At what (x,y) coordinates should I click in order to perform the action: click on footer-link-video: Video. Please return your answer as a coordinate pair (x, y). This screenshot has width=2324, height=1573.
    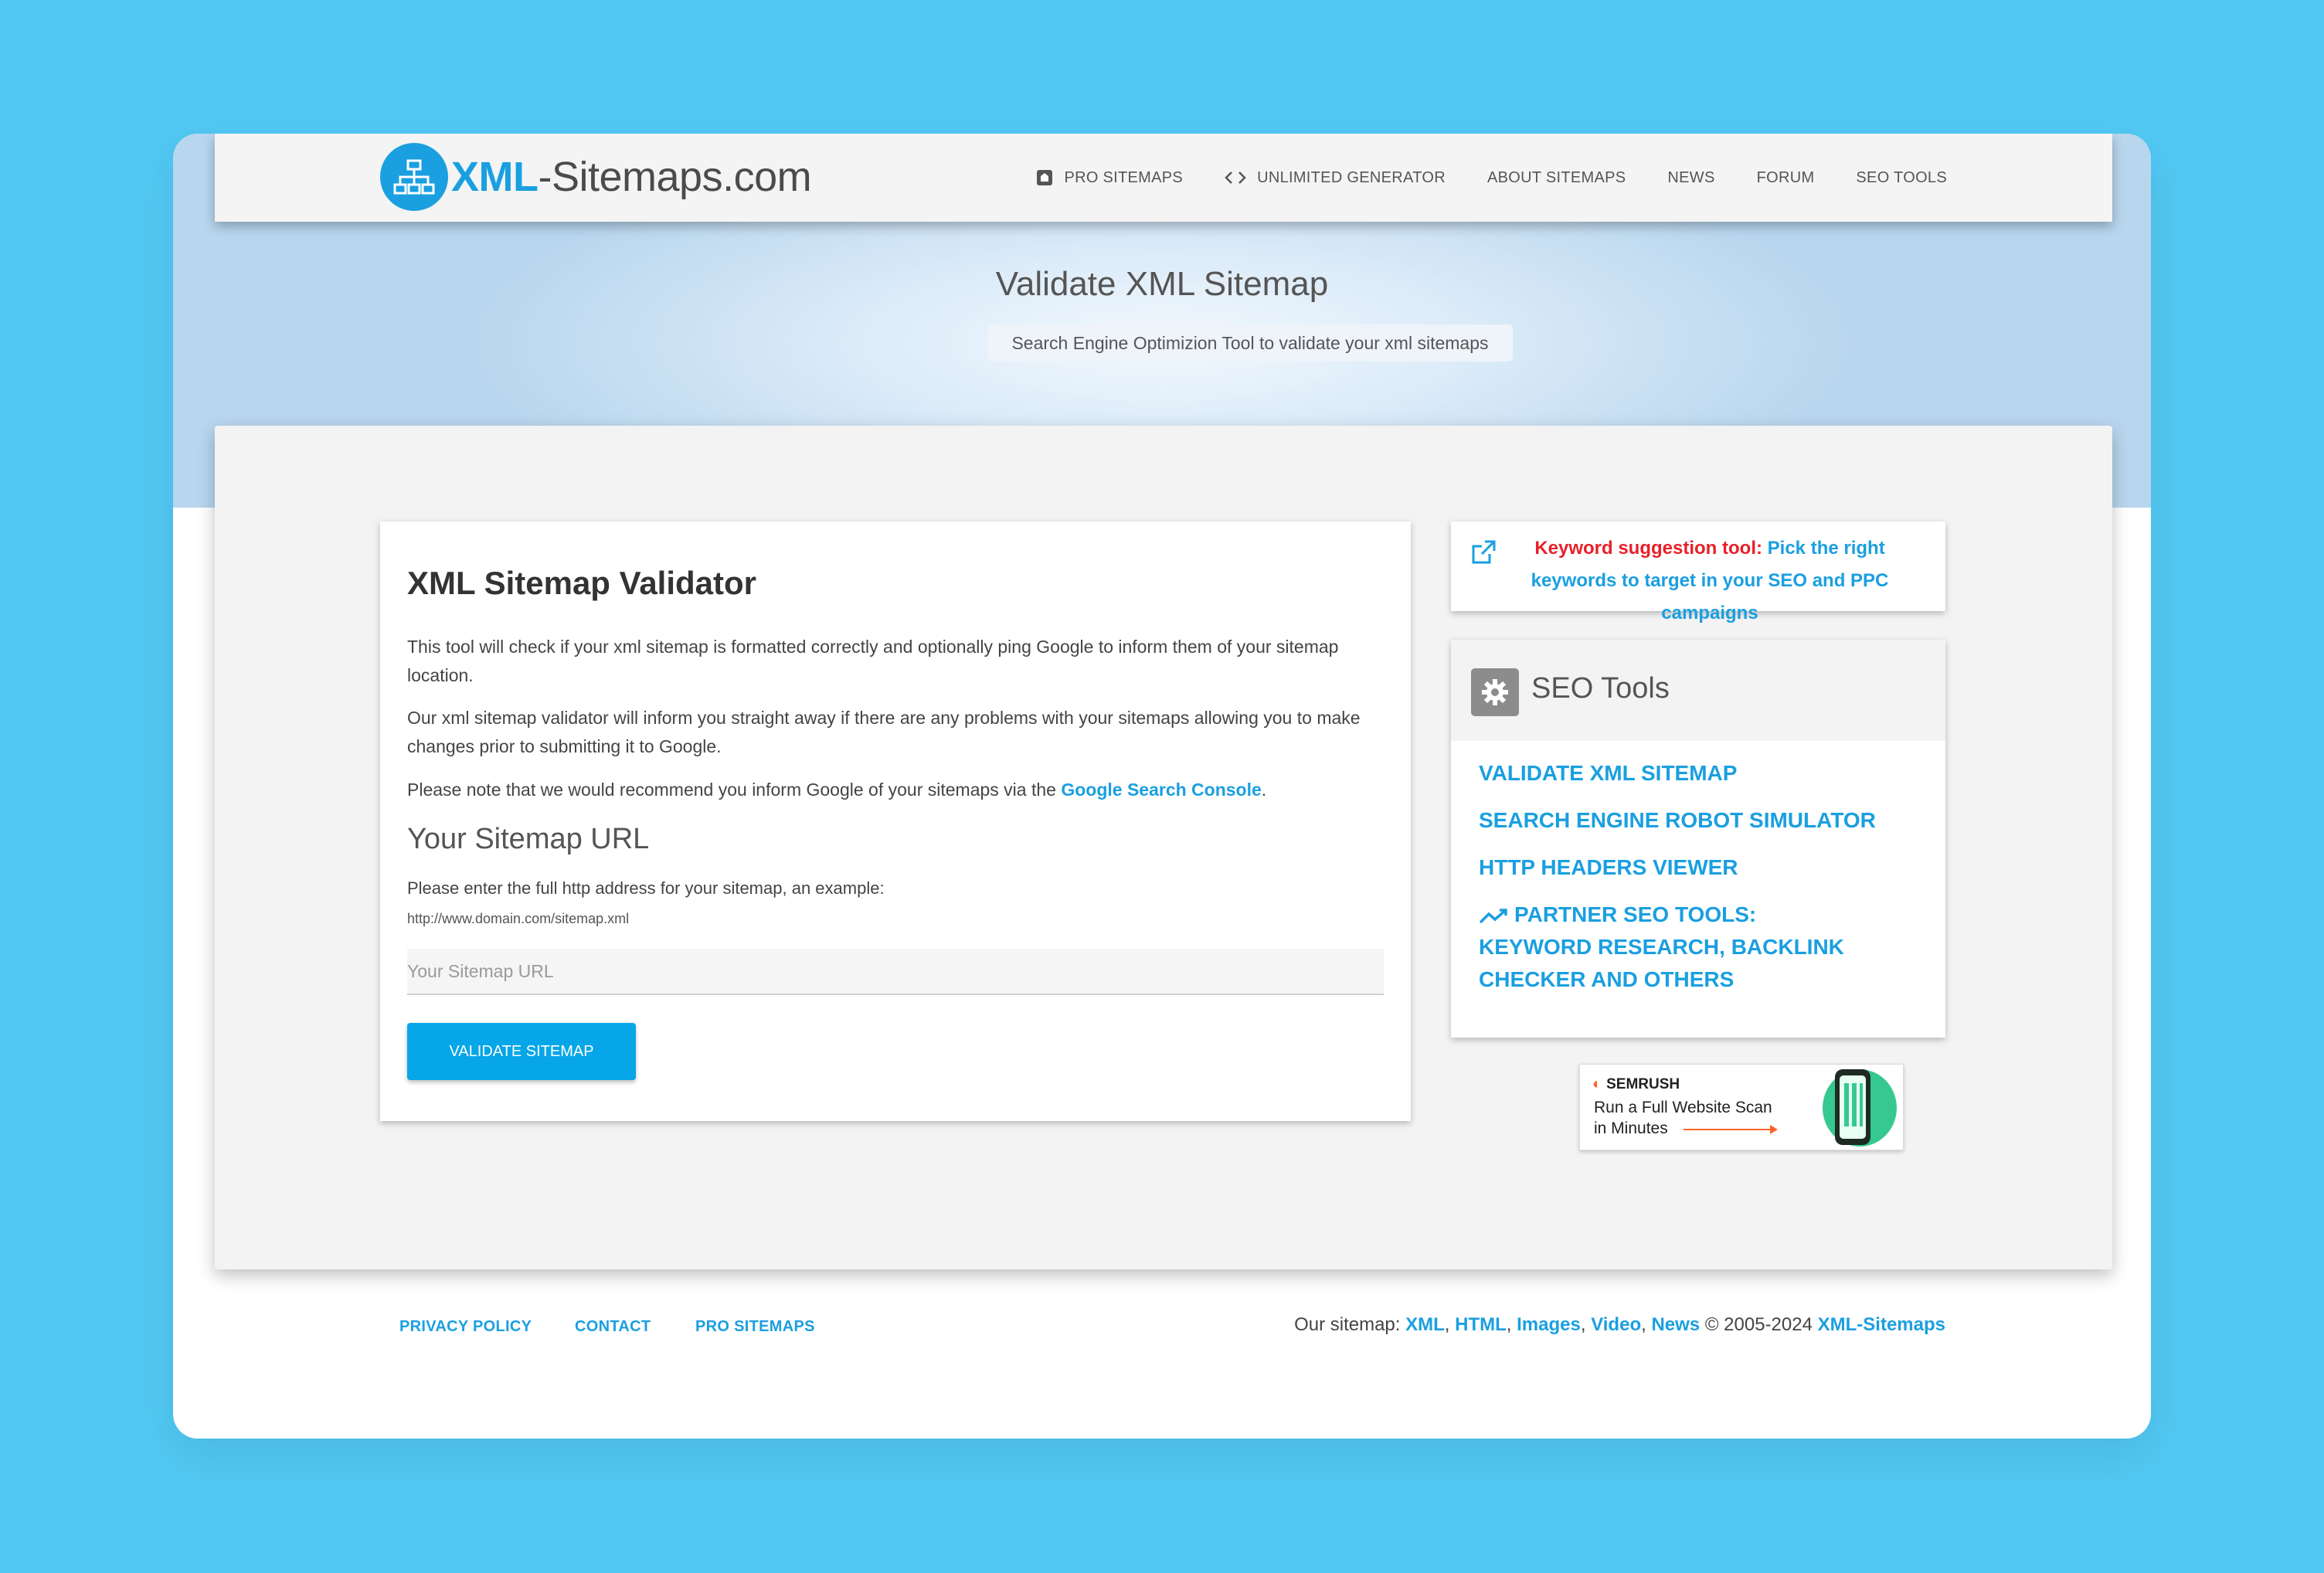
    Looking at the image, I should click on (1616, 1324).